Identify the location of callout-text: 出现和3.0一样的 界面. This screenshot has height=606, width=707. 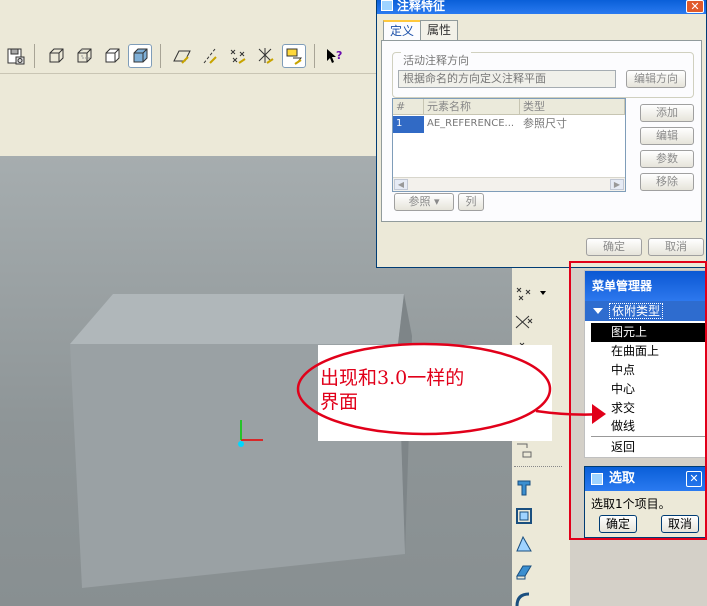
(435, 390).